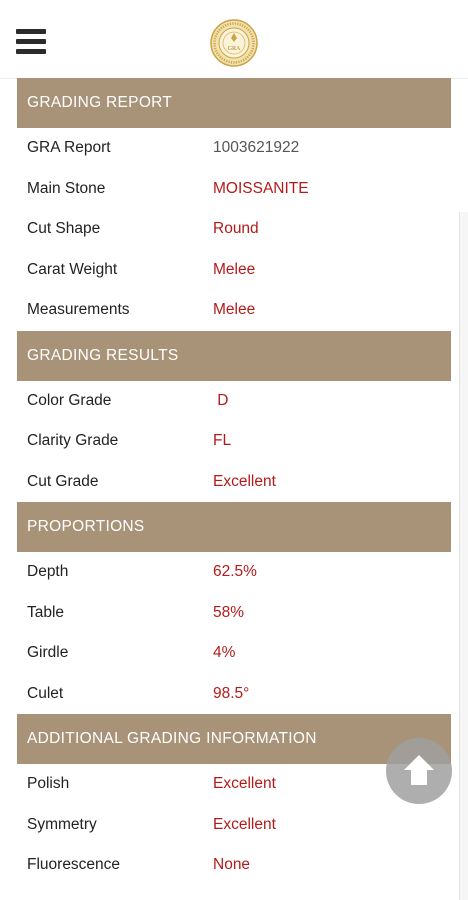 The width and height of the screenshot is (468, 900). Describe the element at coordinates (48, 784) in the screenshot. I see `row-label: Polish` at that location.